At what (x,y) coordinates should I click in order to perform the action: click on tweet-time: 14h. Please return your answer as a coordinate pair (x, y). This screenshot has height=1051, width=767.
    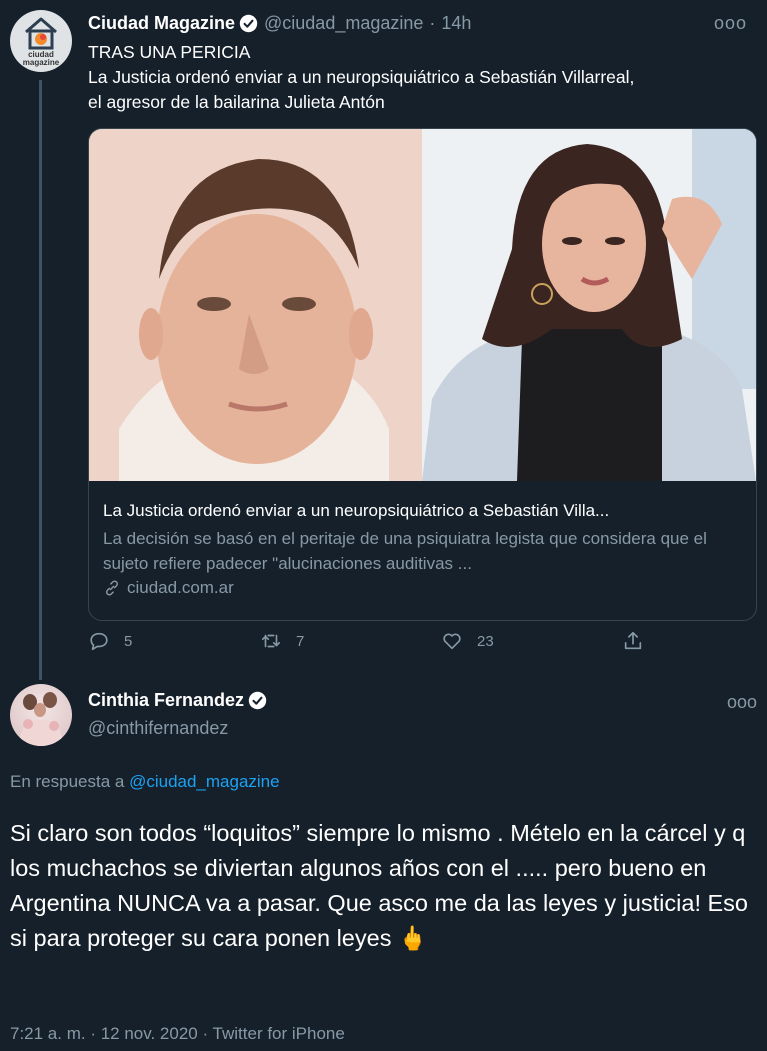
    Looking at the image, I should click on (456, 23).